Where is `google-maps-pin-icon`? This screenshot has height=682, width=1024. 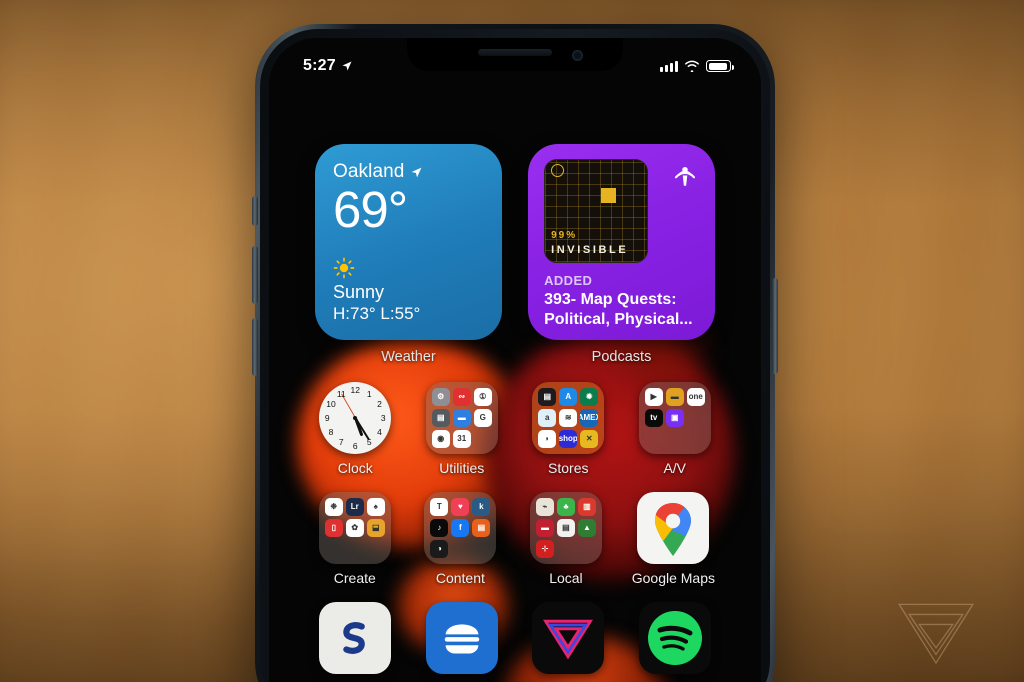
google-maps-pin-icon is located at coordinates (673, 528).